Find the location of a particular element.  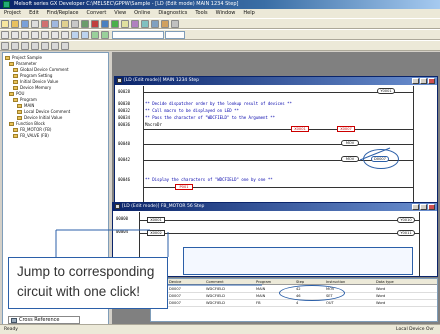

cross-reference-tab: Cross Reference is located at coordinates (44, 320).